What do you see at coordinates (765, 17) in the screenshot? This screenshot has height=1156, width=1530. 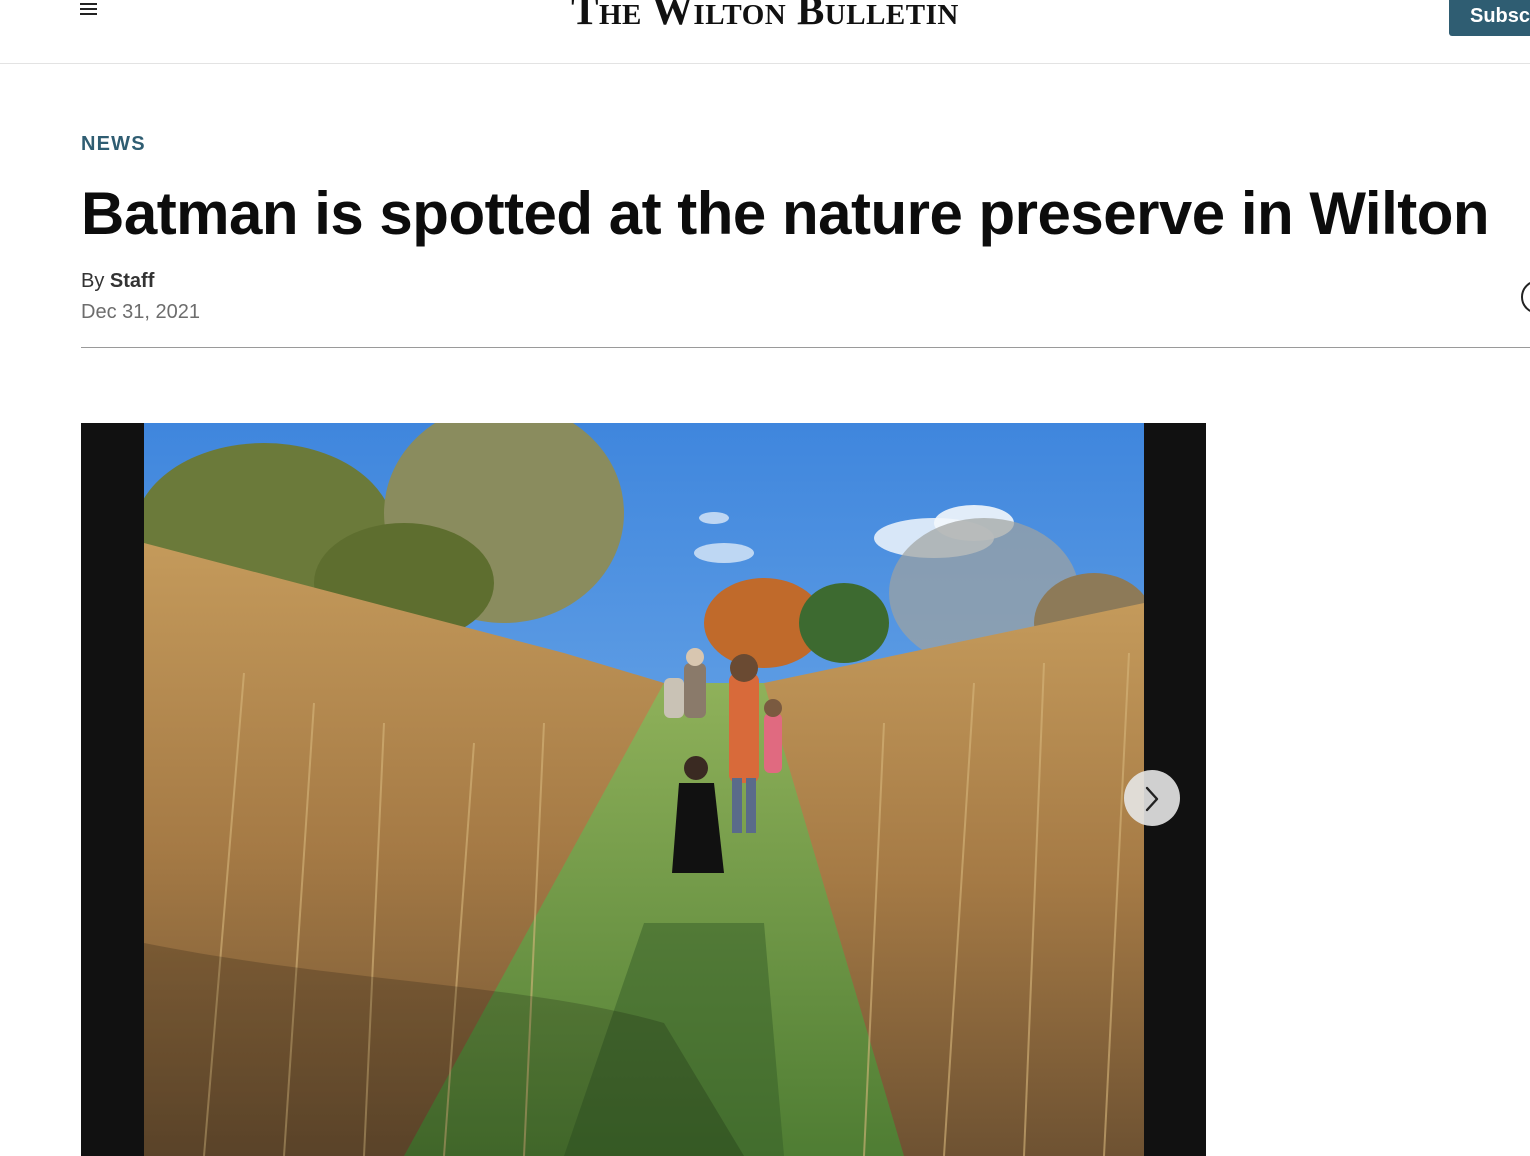 I see `site-logo: The Wilton Bulletin` at bounding box center [765, 17].